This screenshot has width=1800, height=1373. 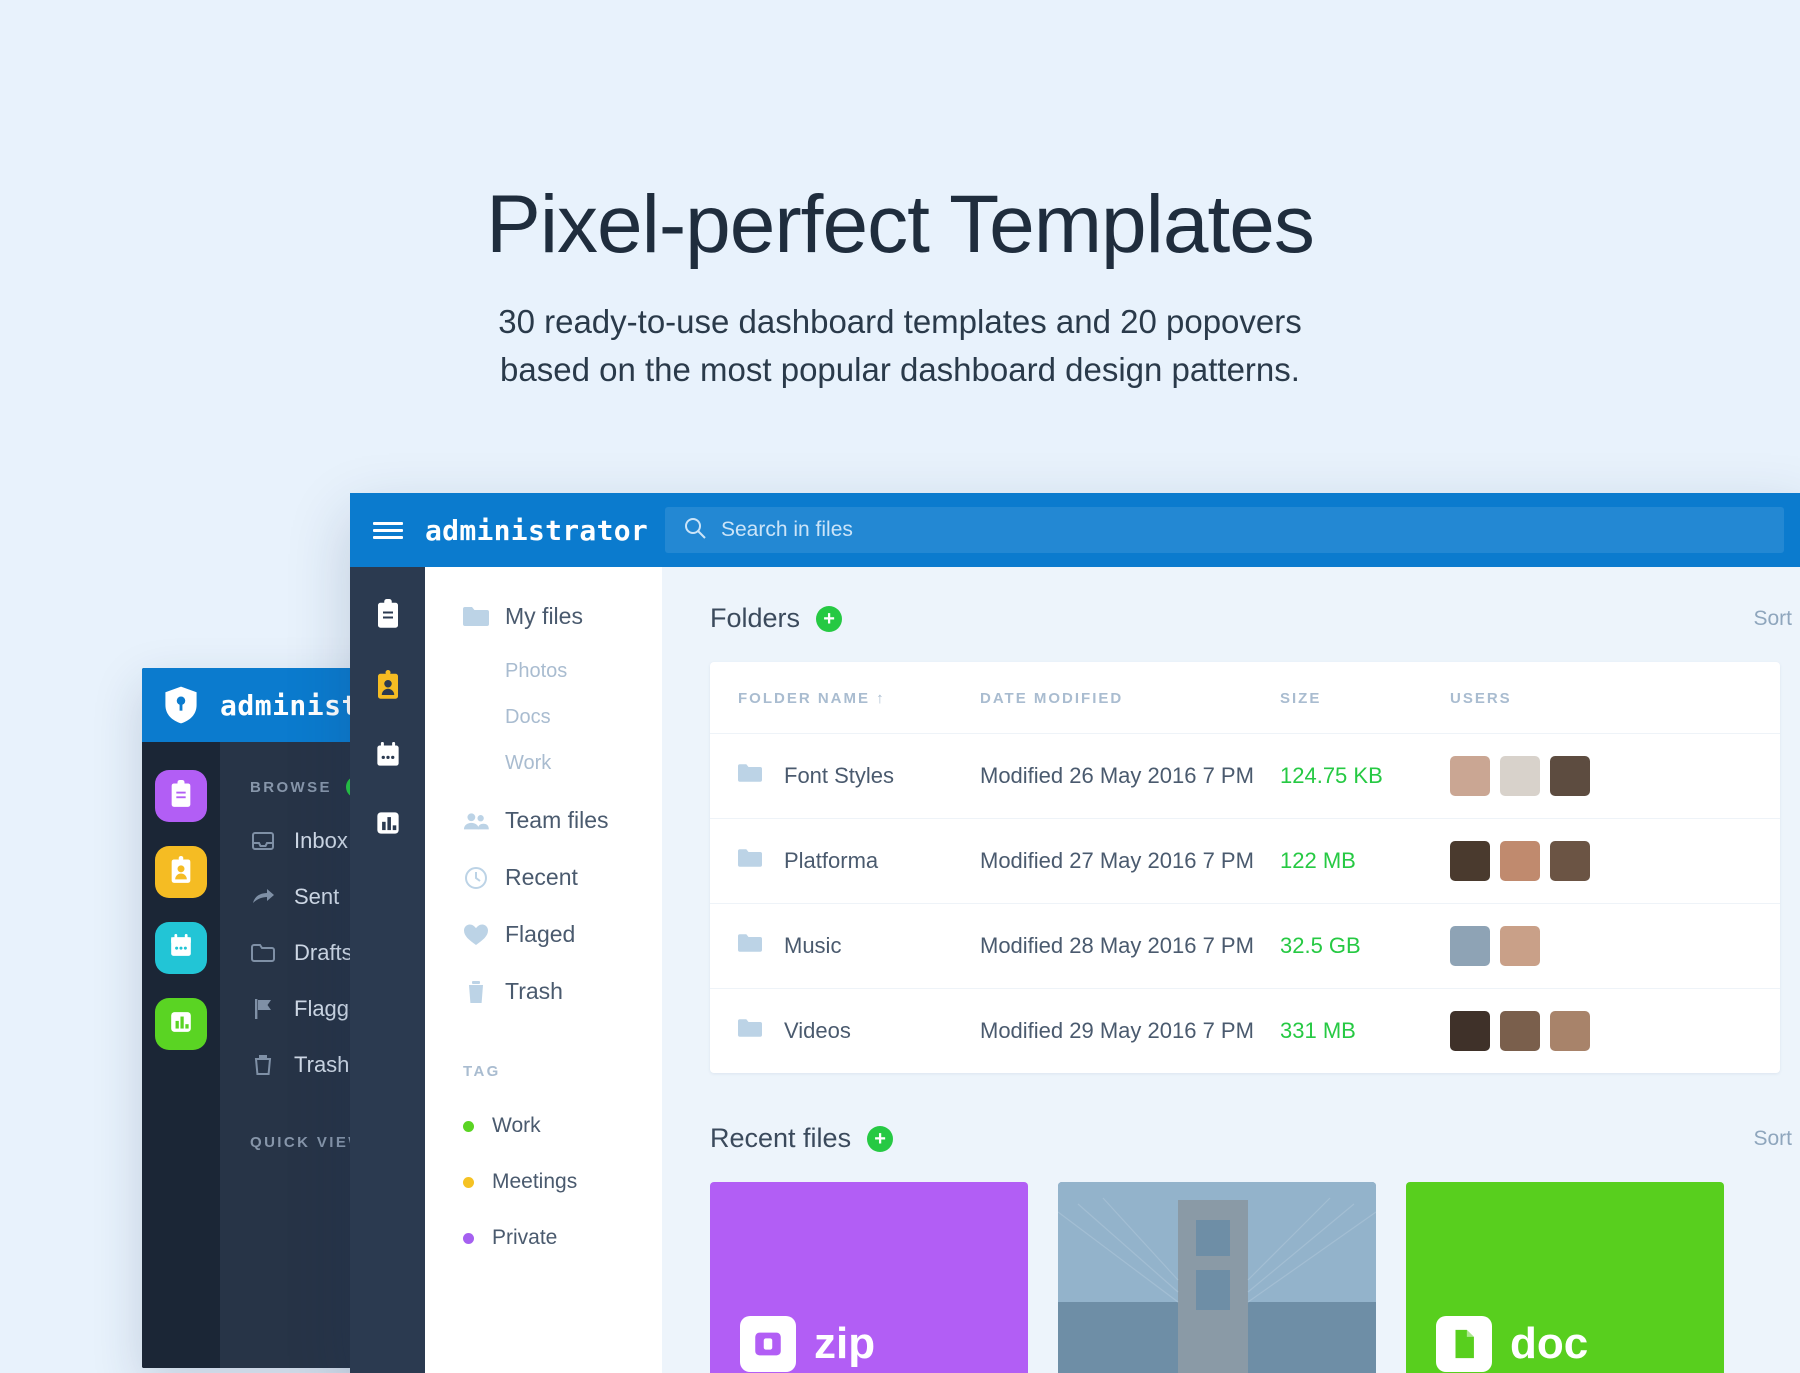 I want to click on column-users: USERS, so click(x=1615, y=698).